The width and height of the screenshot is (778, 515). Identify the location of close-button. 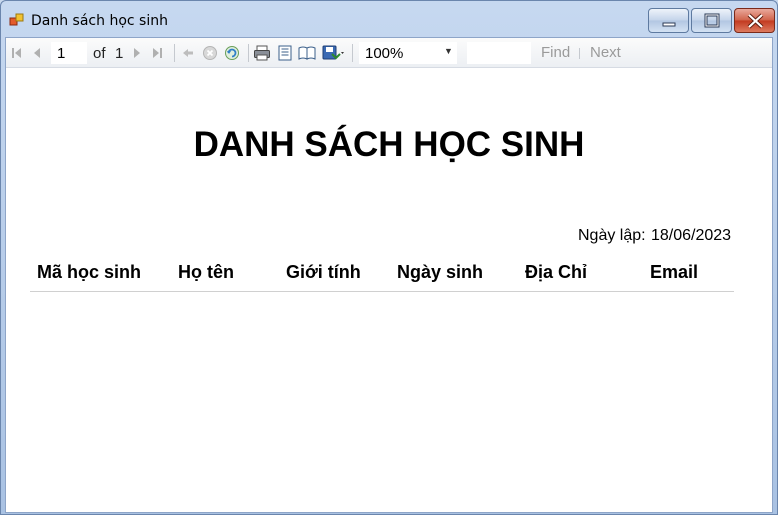
(754, 20).